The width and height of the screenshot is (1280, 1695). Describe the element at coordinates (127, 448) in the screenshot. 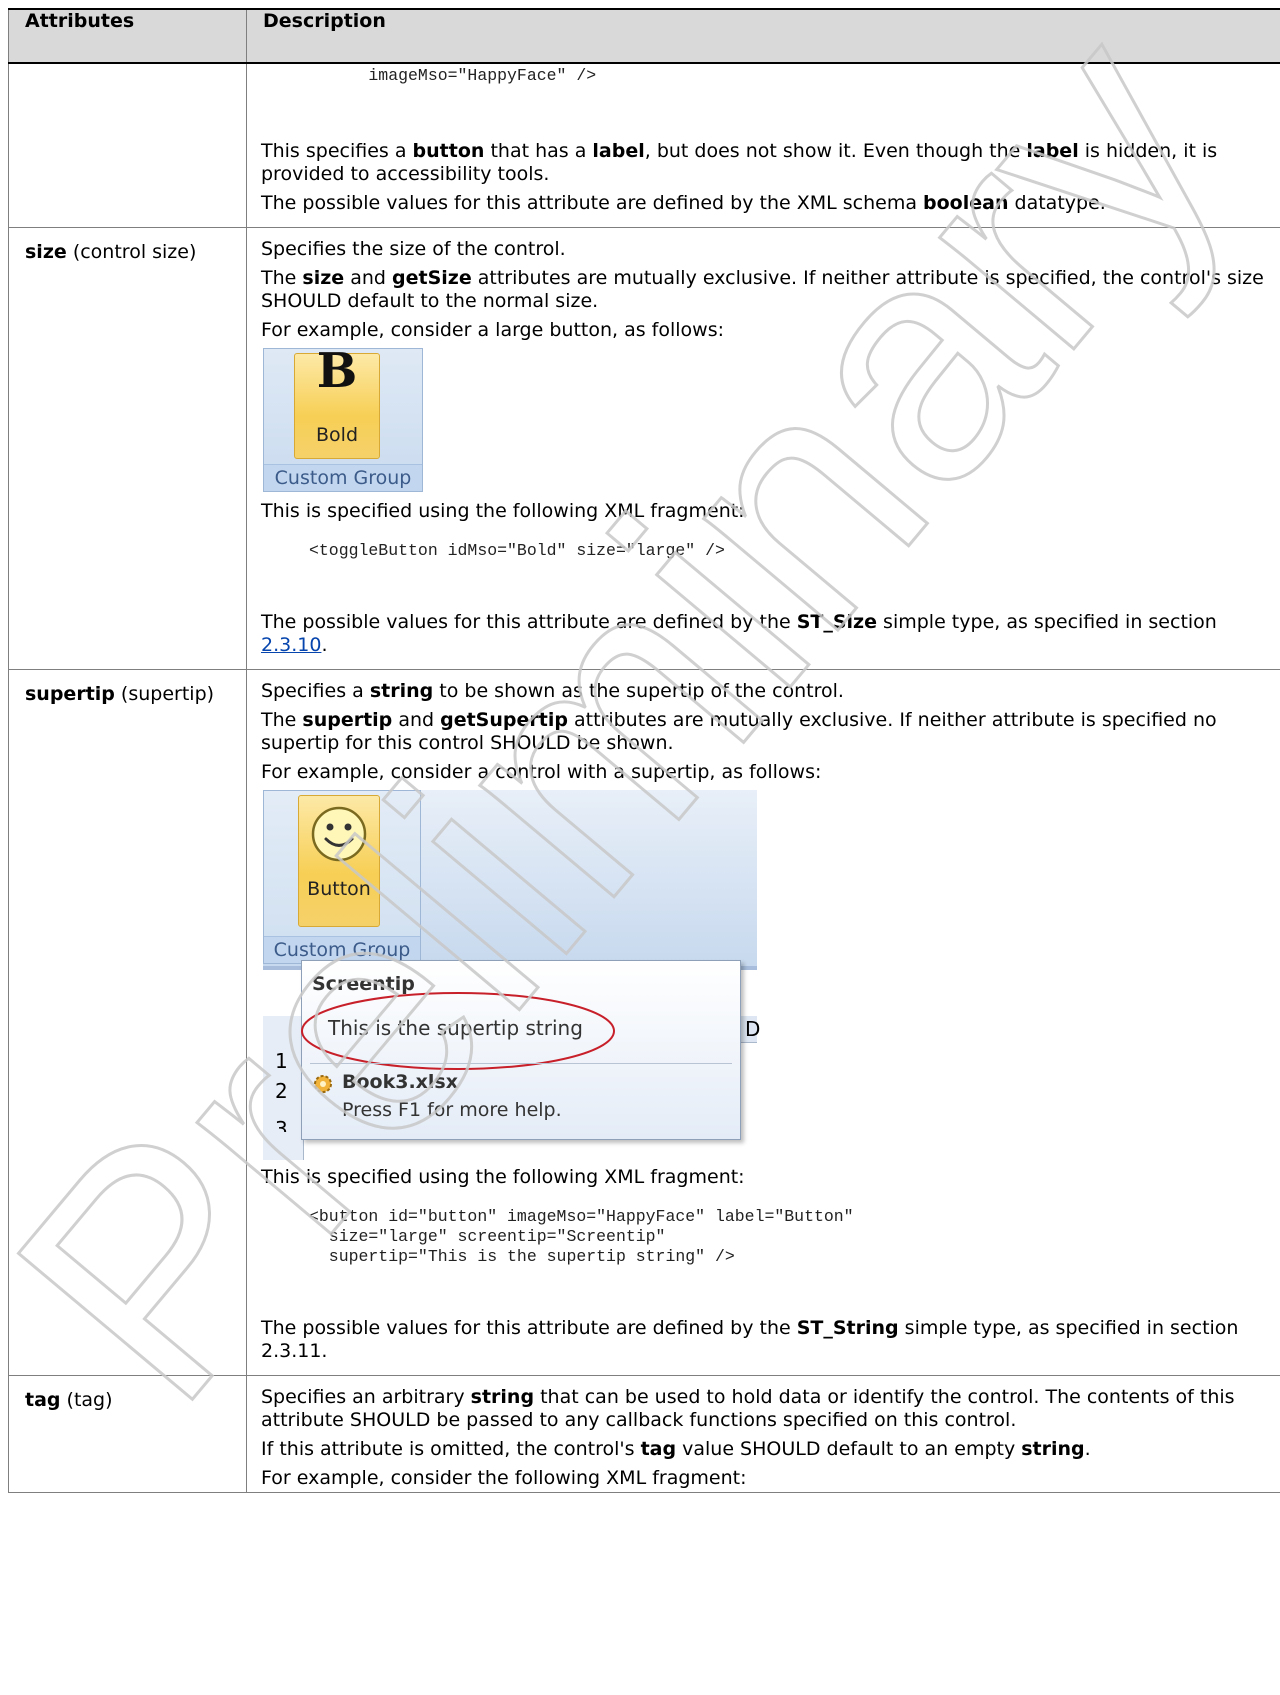

I see `attr-cell-size: size (control size)` at that location.